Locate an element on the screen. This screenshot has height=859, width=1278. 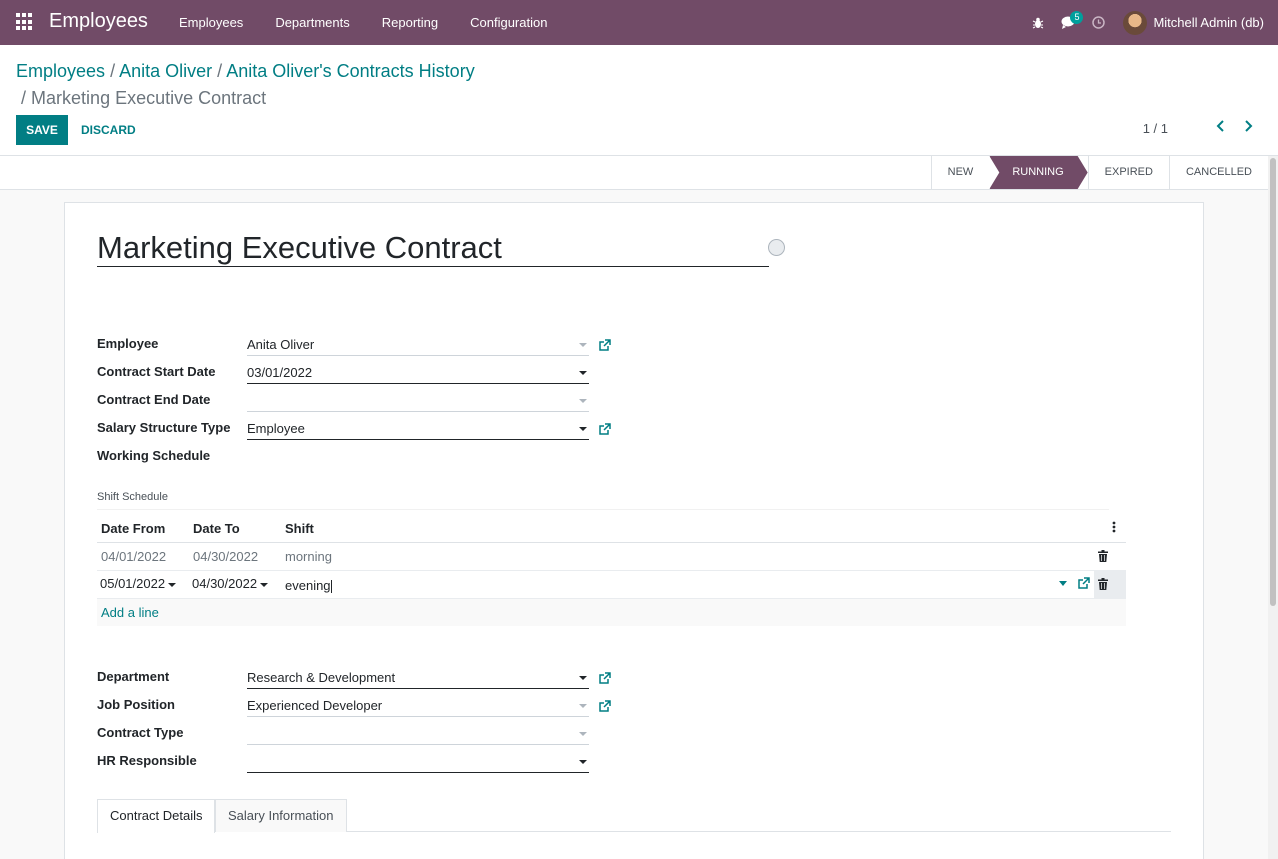
pager-value: 1 / 1 is located at coordinates (1155, 128).